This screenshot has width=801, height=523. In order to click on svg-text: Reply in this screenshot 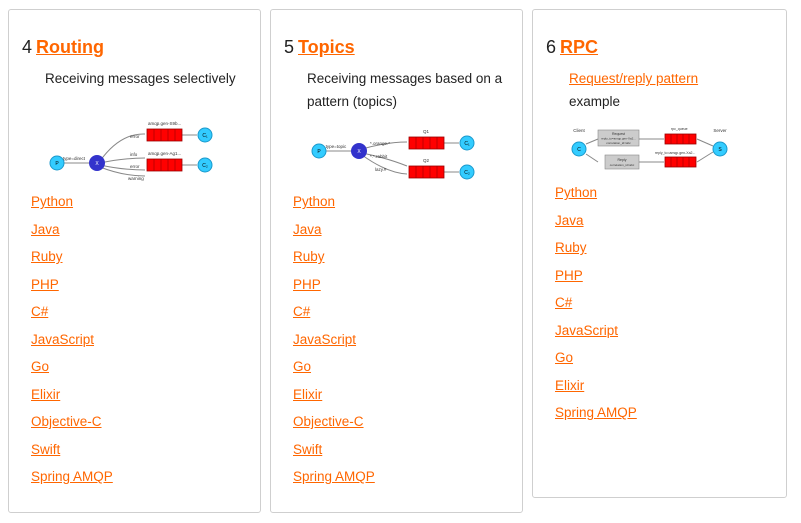, I will do `click(622, 160)`.